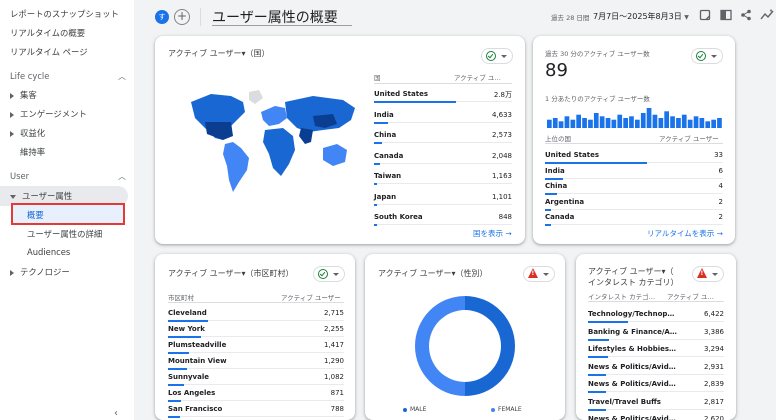 The width and height of the screenshot is (776, 420). What do you see at coordinates (634, 190) in the screenshot?
I see `table-row: China 4` at bounding box center [634, 190].